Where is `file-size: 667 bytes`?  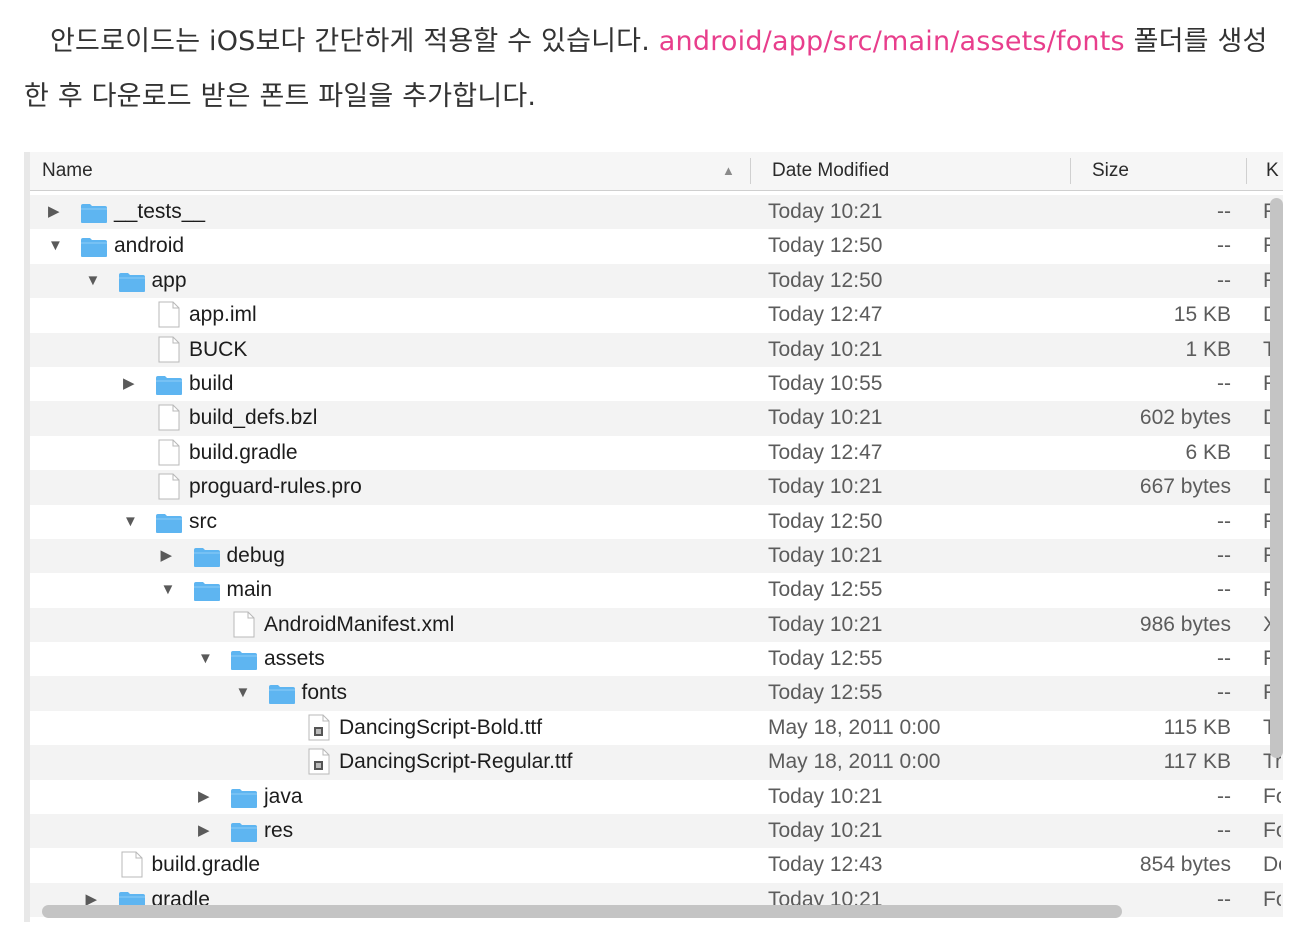
file-size: 667 bytes is located at coordinates (1185, 487).